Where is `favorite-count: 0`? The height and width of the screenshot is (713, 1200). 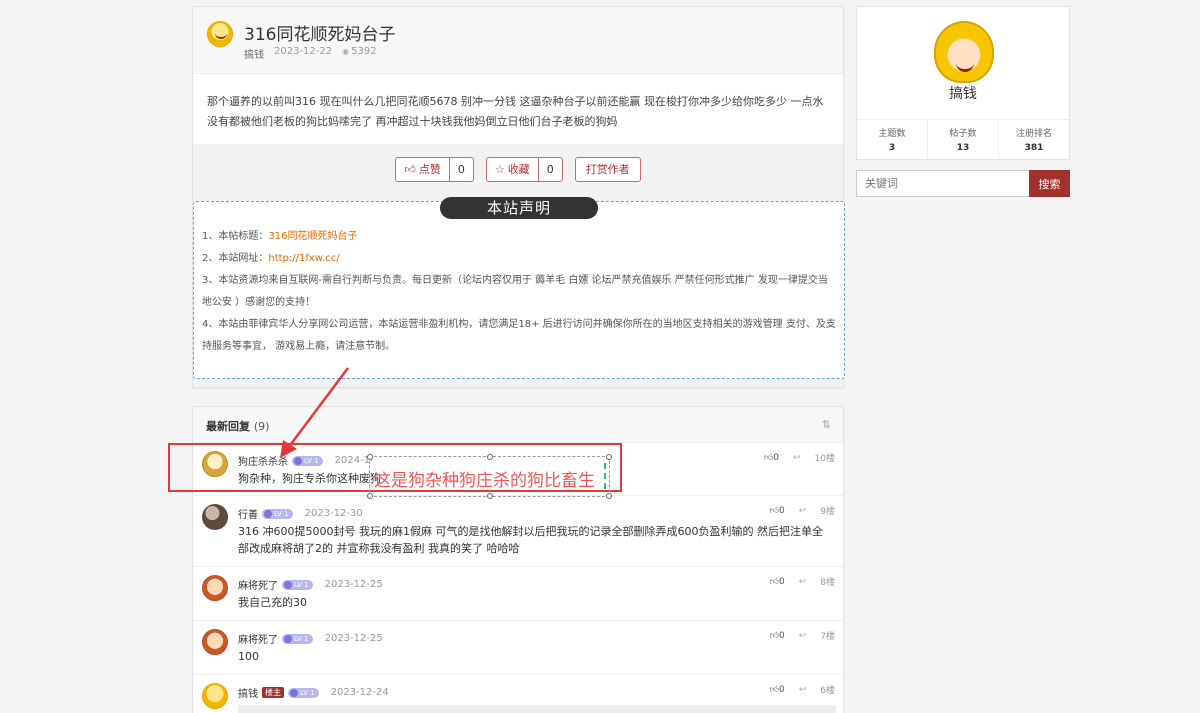
favorite-count: 0 is located at coordinates (550, 169).